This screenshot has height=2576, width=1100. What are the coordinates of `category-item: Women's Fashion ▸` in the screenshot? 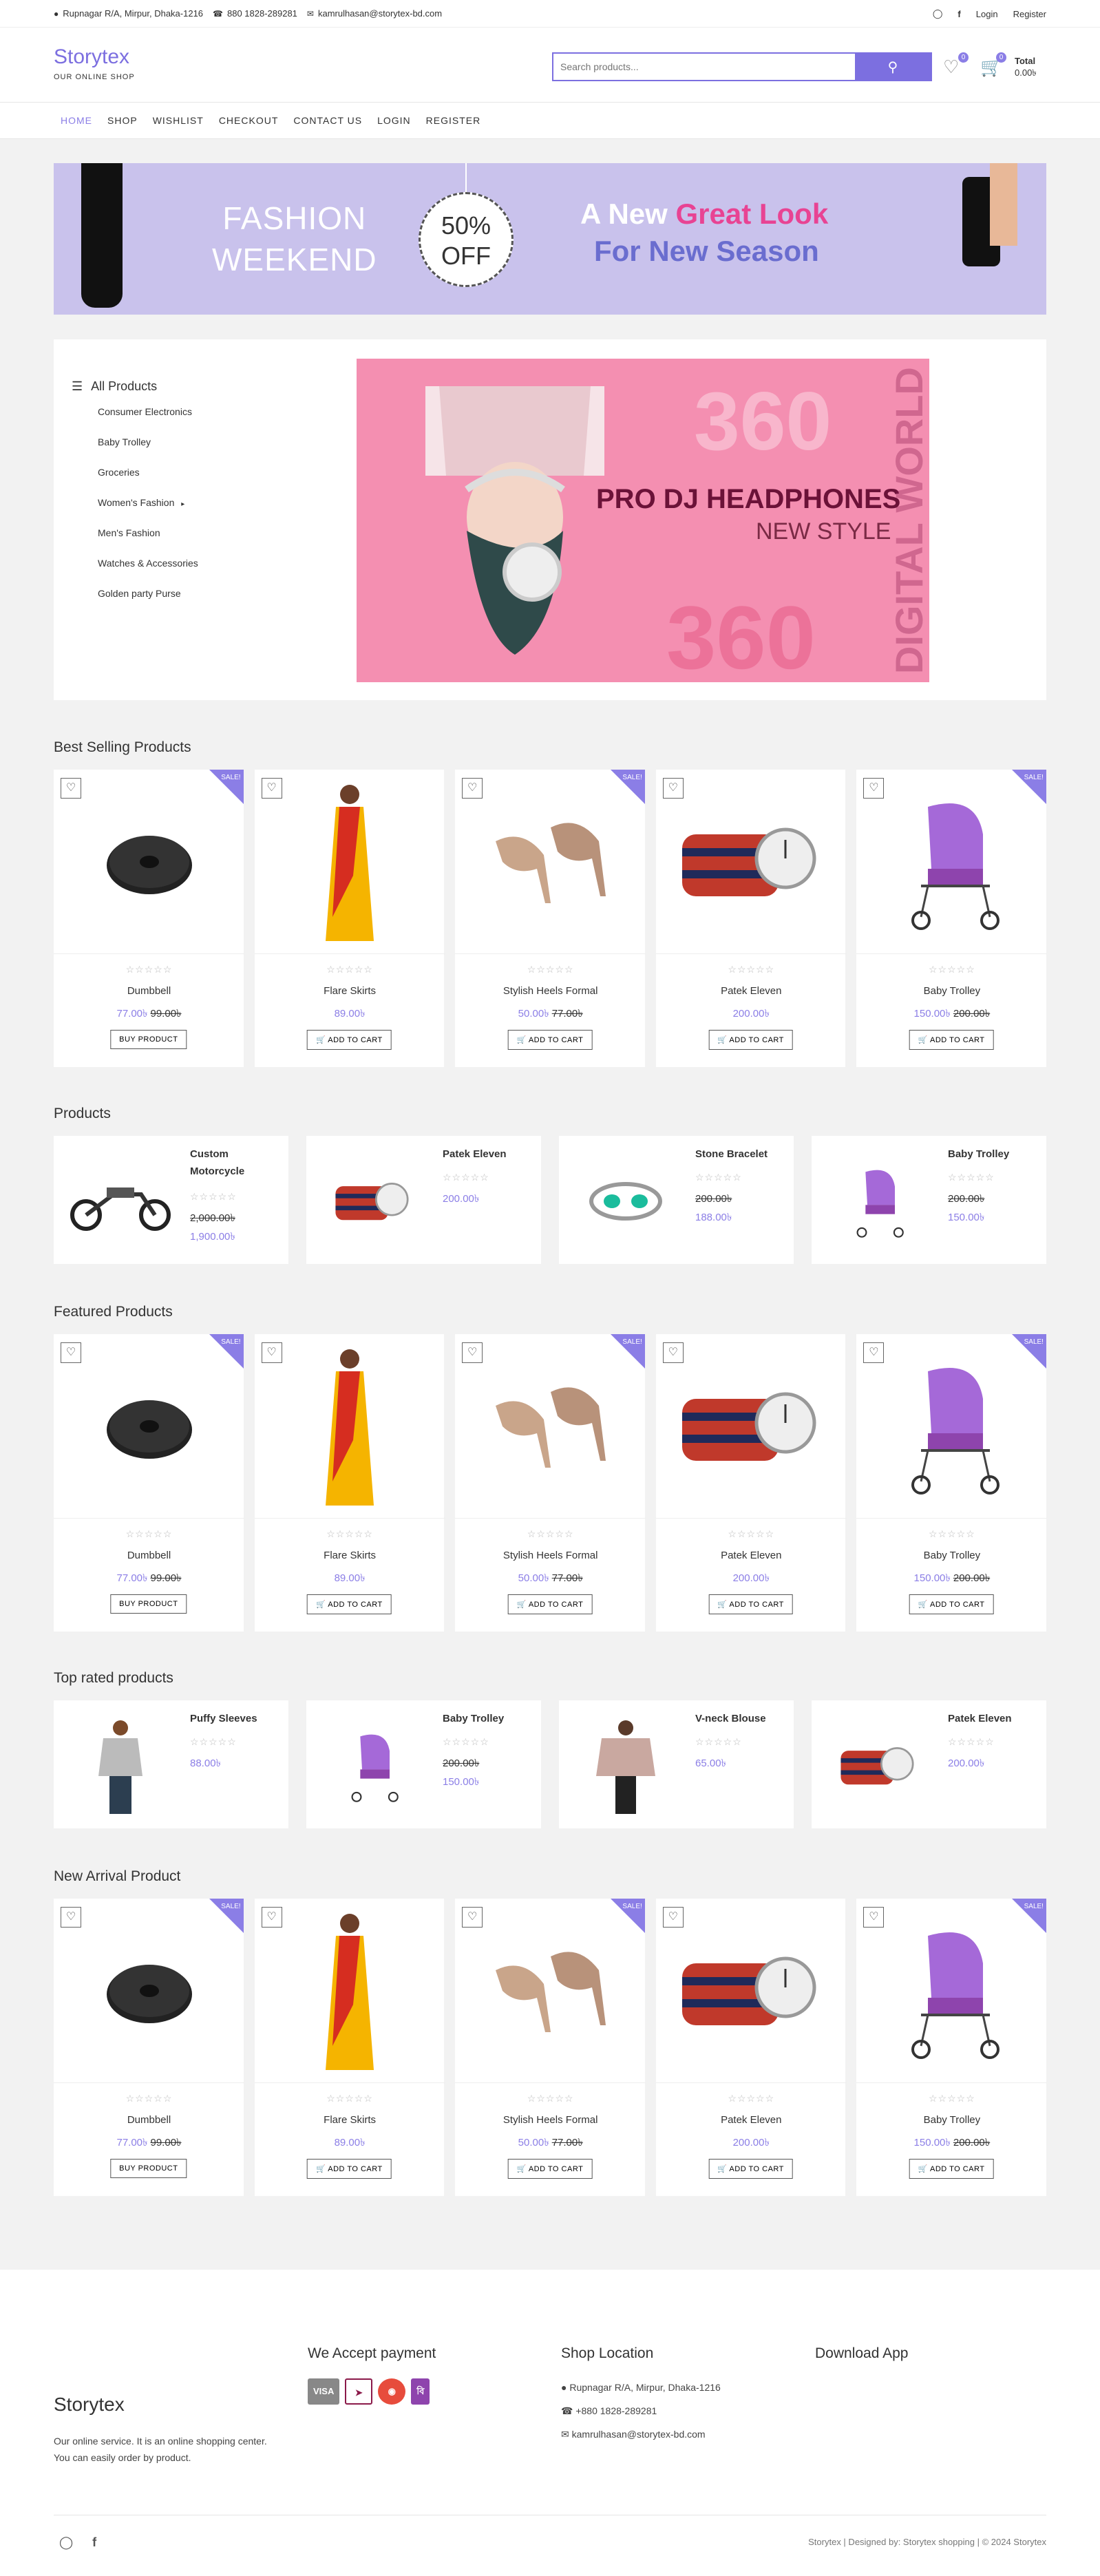 It's located at (135, 512).